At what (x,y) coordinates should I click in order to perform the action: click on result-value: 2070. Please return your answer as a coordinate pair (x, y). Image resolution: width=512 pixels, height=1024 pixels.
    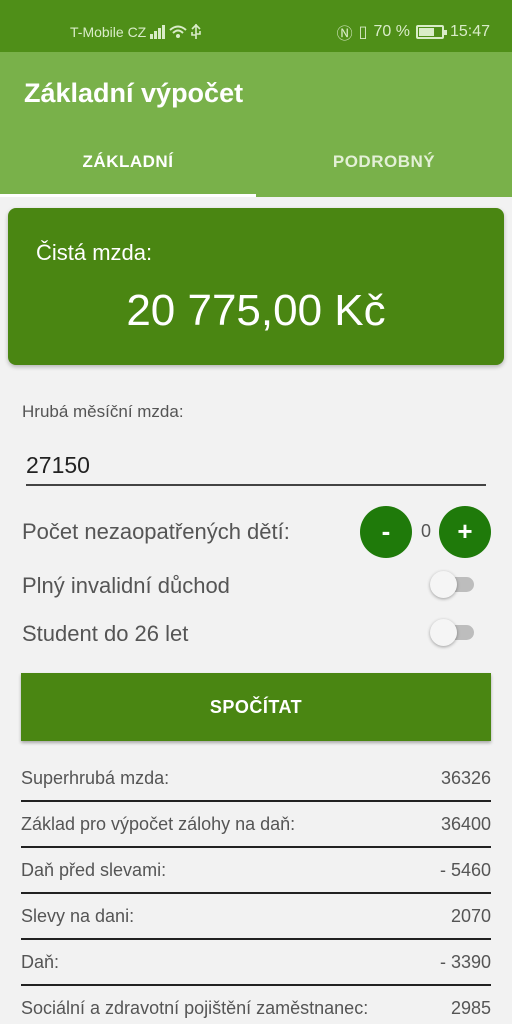
    Looking at the image, I should click on (470, 916).